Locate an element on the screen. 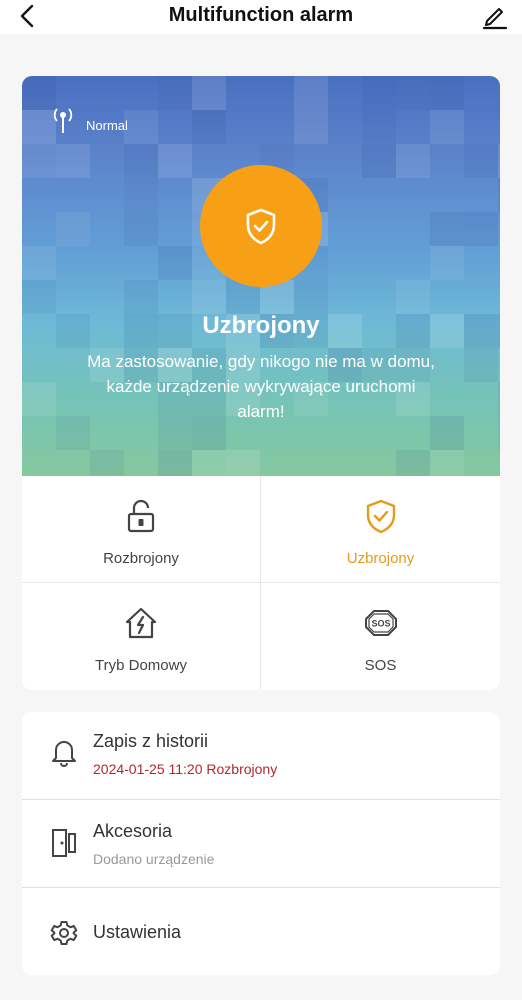 This screenshot has width=522, height=1000. mode-disarmed: Rozbrojony is located at coordinates (141, 529).